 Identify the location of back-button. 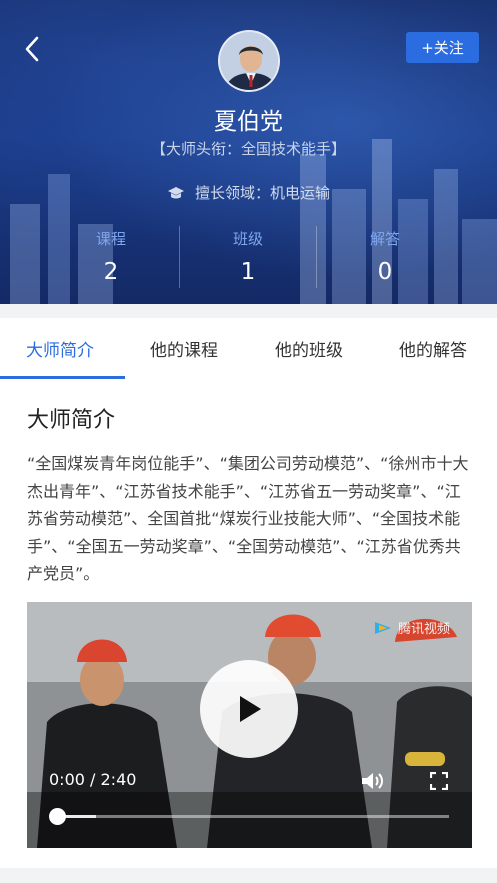
(33, 49).